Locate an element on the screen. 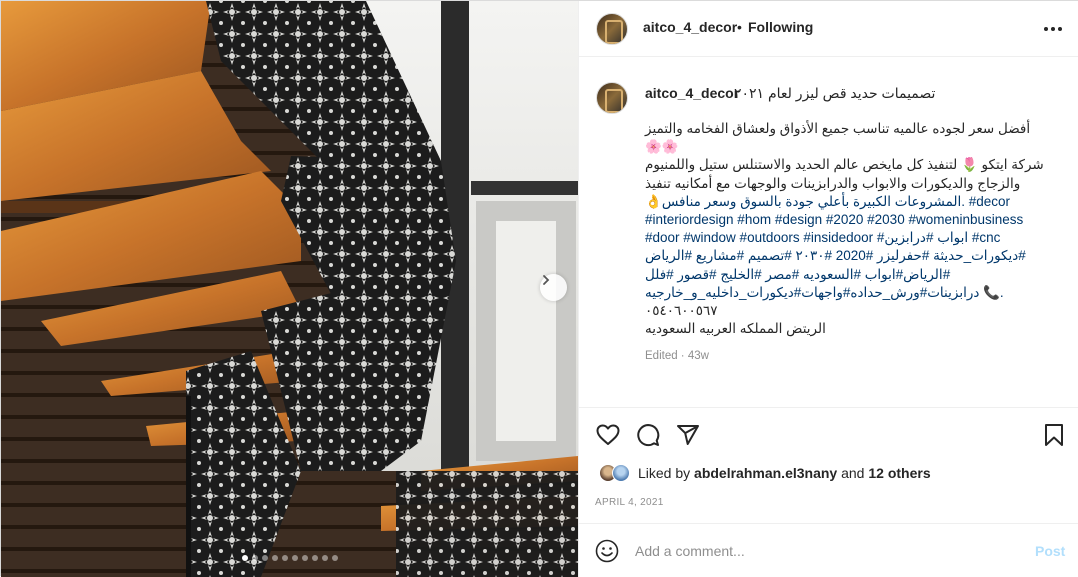 This screenshot has height=577, width=1078. share-button is located at coordinates (688, 435).